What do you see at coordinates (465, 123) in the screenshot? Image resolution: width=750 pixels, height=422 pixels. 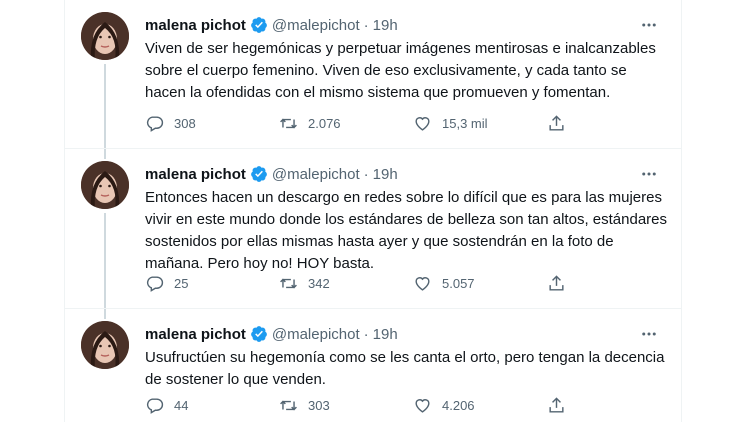 I see `like-count: 15,3 mil` at bounding box center [465, 123].